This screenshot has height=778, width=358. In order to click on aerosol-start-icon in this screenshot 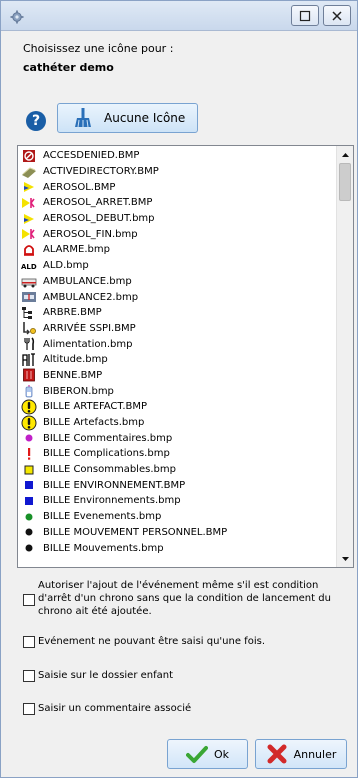, I will do `click(29, 218)`.